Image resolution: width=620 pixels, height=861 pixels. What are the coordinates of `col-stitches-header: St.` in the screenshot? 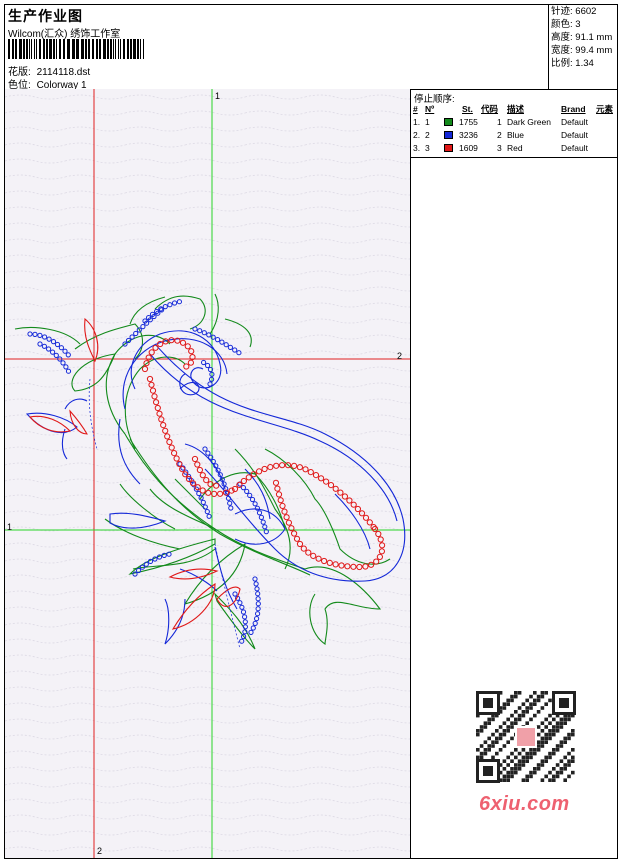 It's located at (467, 109).